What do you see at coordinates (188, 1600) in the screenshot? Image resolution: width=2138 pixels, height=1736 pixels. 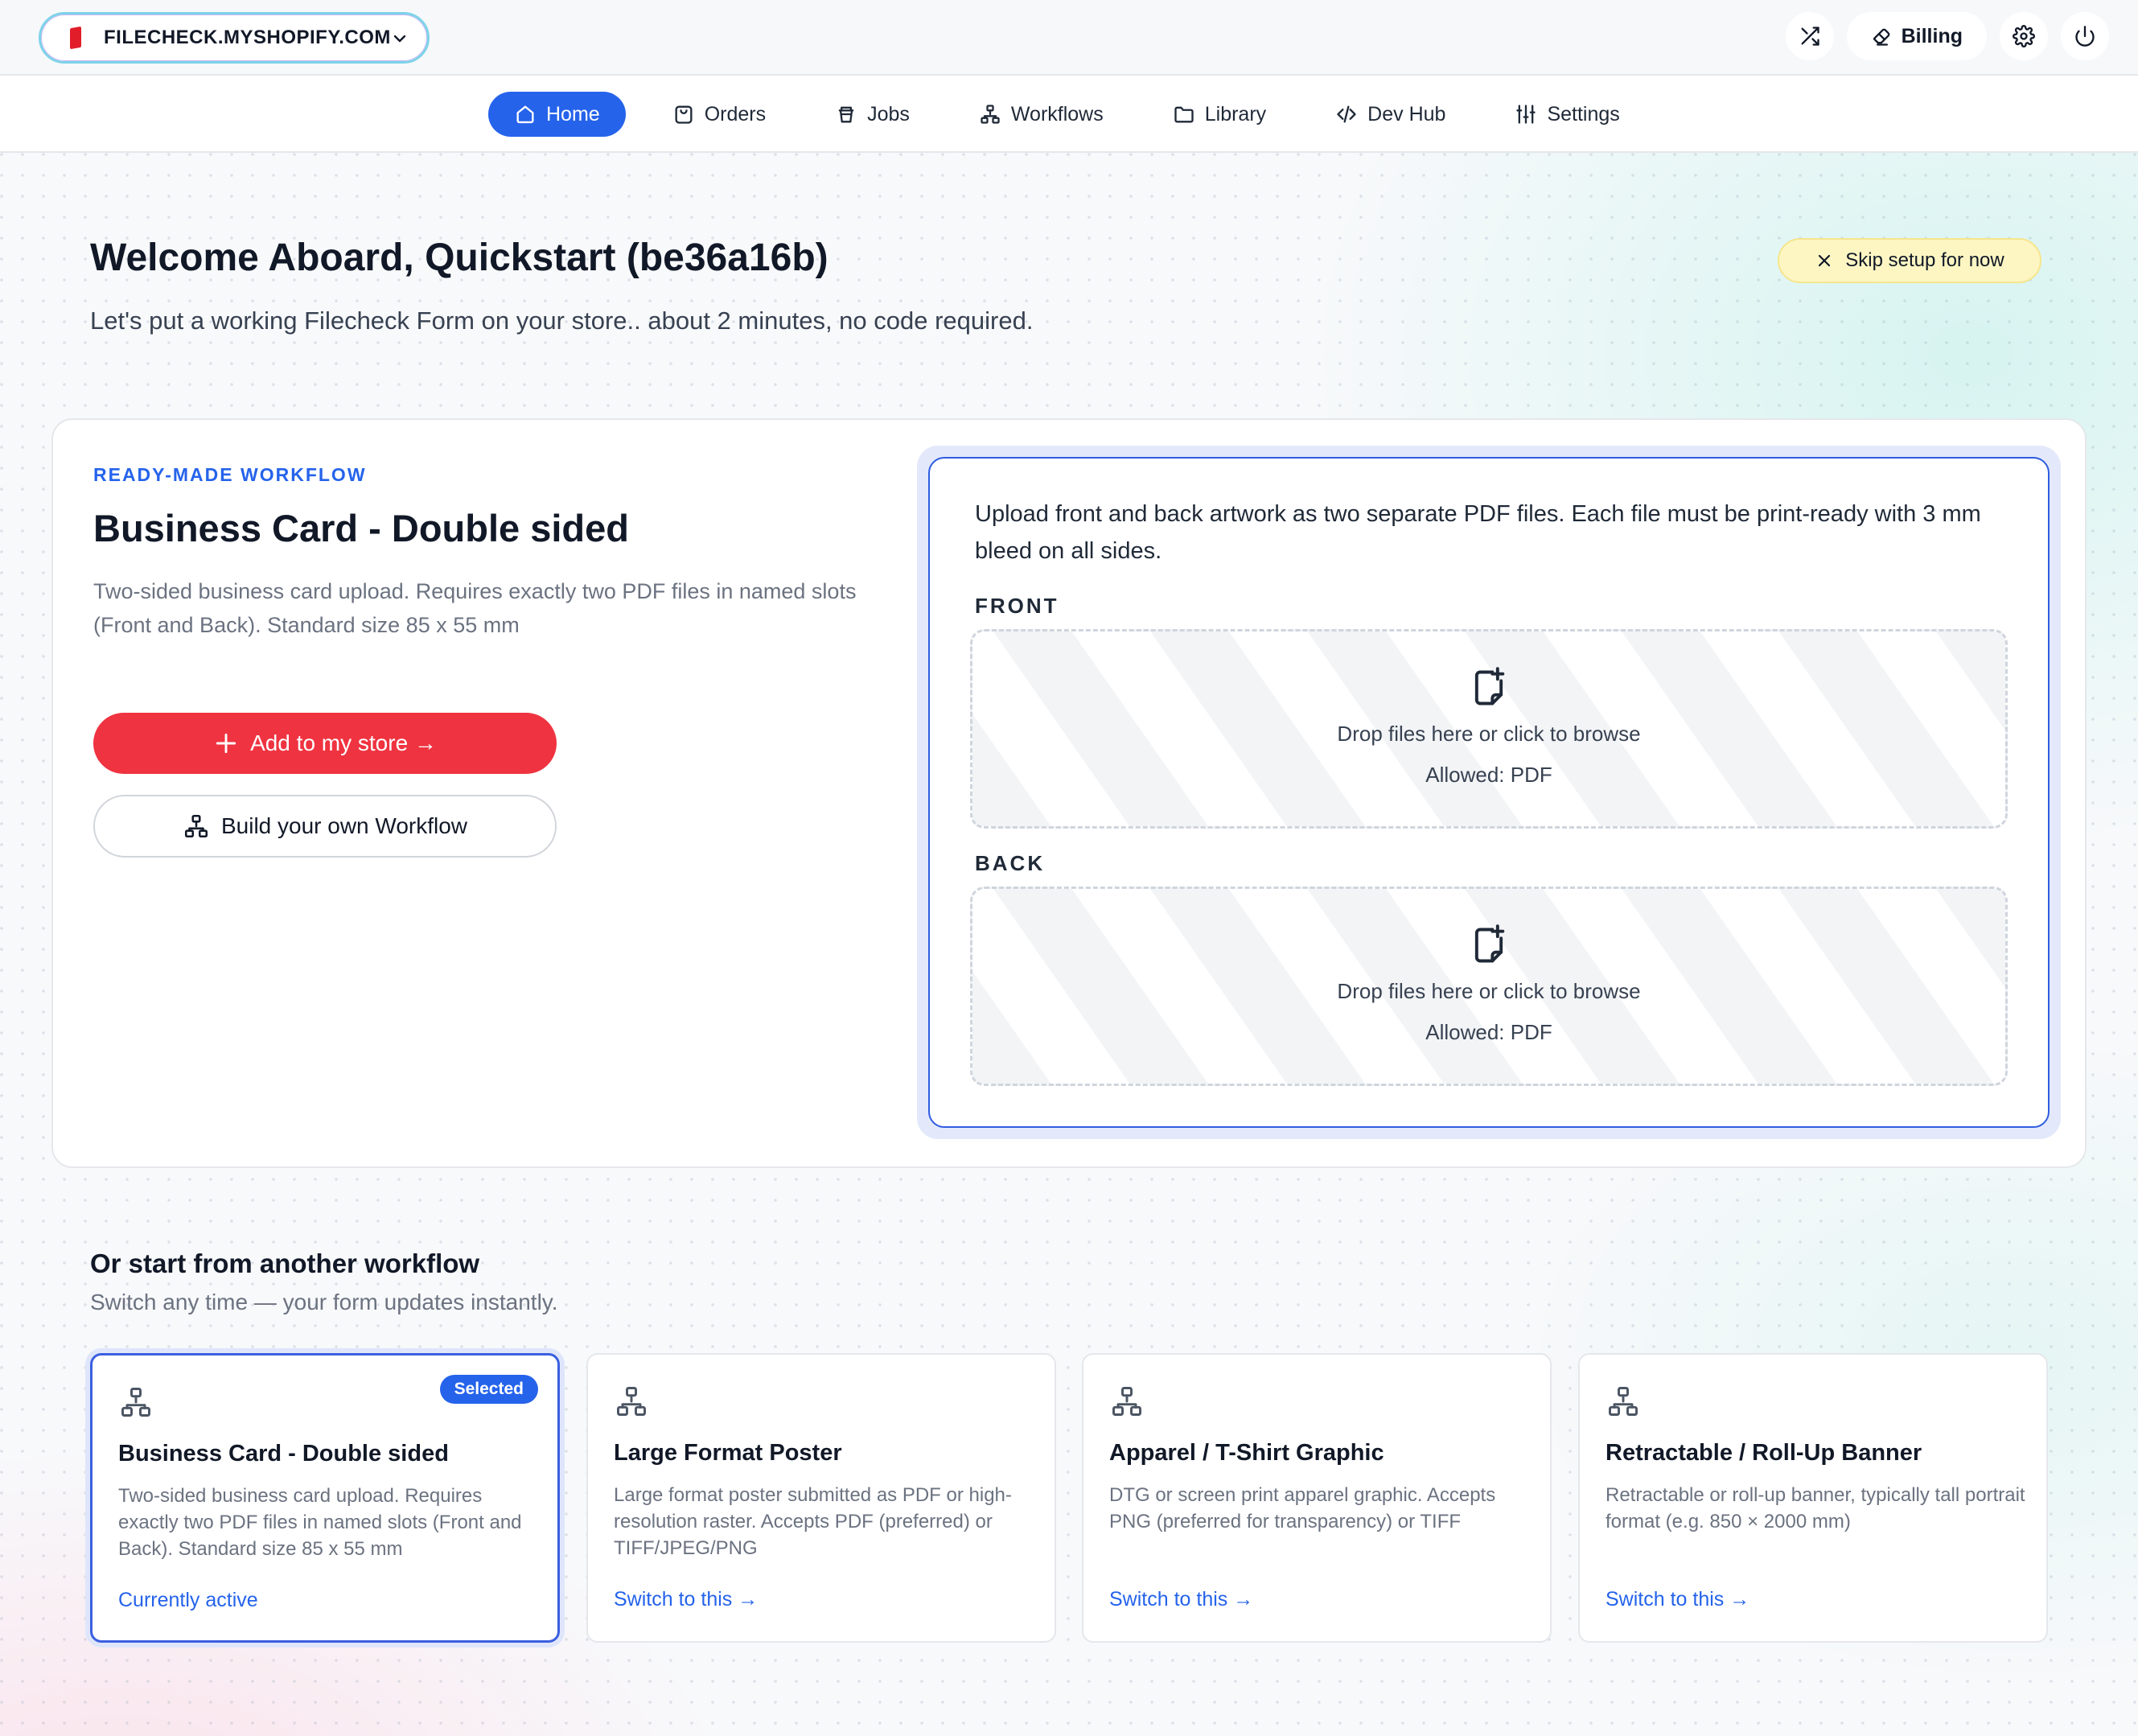 I see `currently-active-label: Currently active` at bounding box center [188, 1600].